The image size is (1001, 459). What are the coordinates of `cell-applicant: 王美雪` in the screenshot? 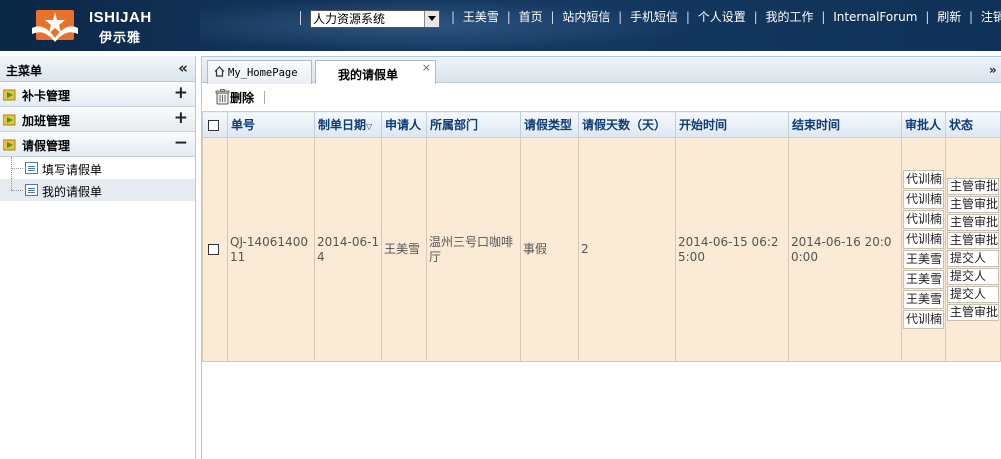 It's located at (404, 249).